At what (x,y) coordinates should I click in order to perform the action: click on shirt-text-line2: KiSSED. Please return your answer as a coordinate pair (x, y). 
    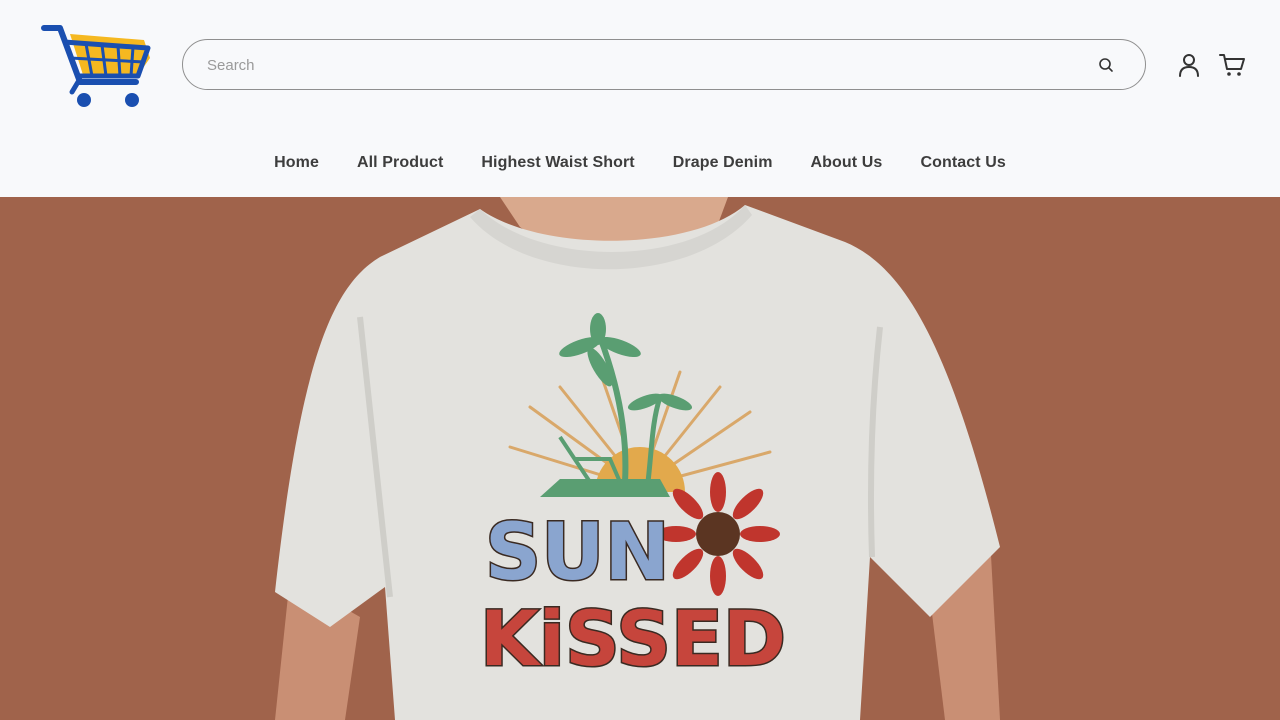
    Looking at the image, I should click on (633, 638).